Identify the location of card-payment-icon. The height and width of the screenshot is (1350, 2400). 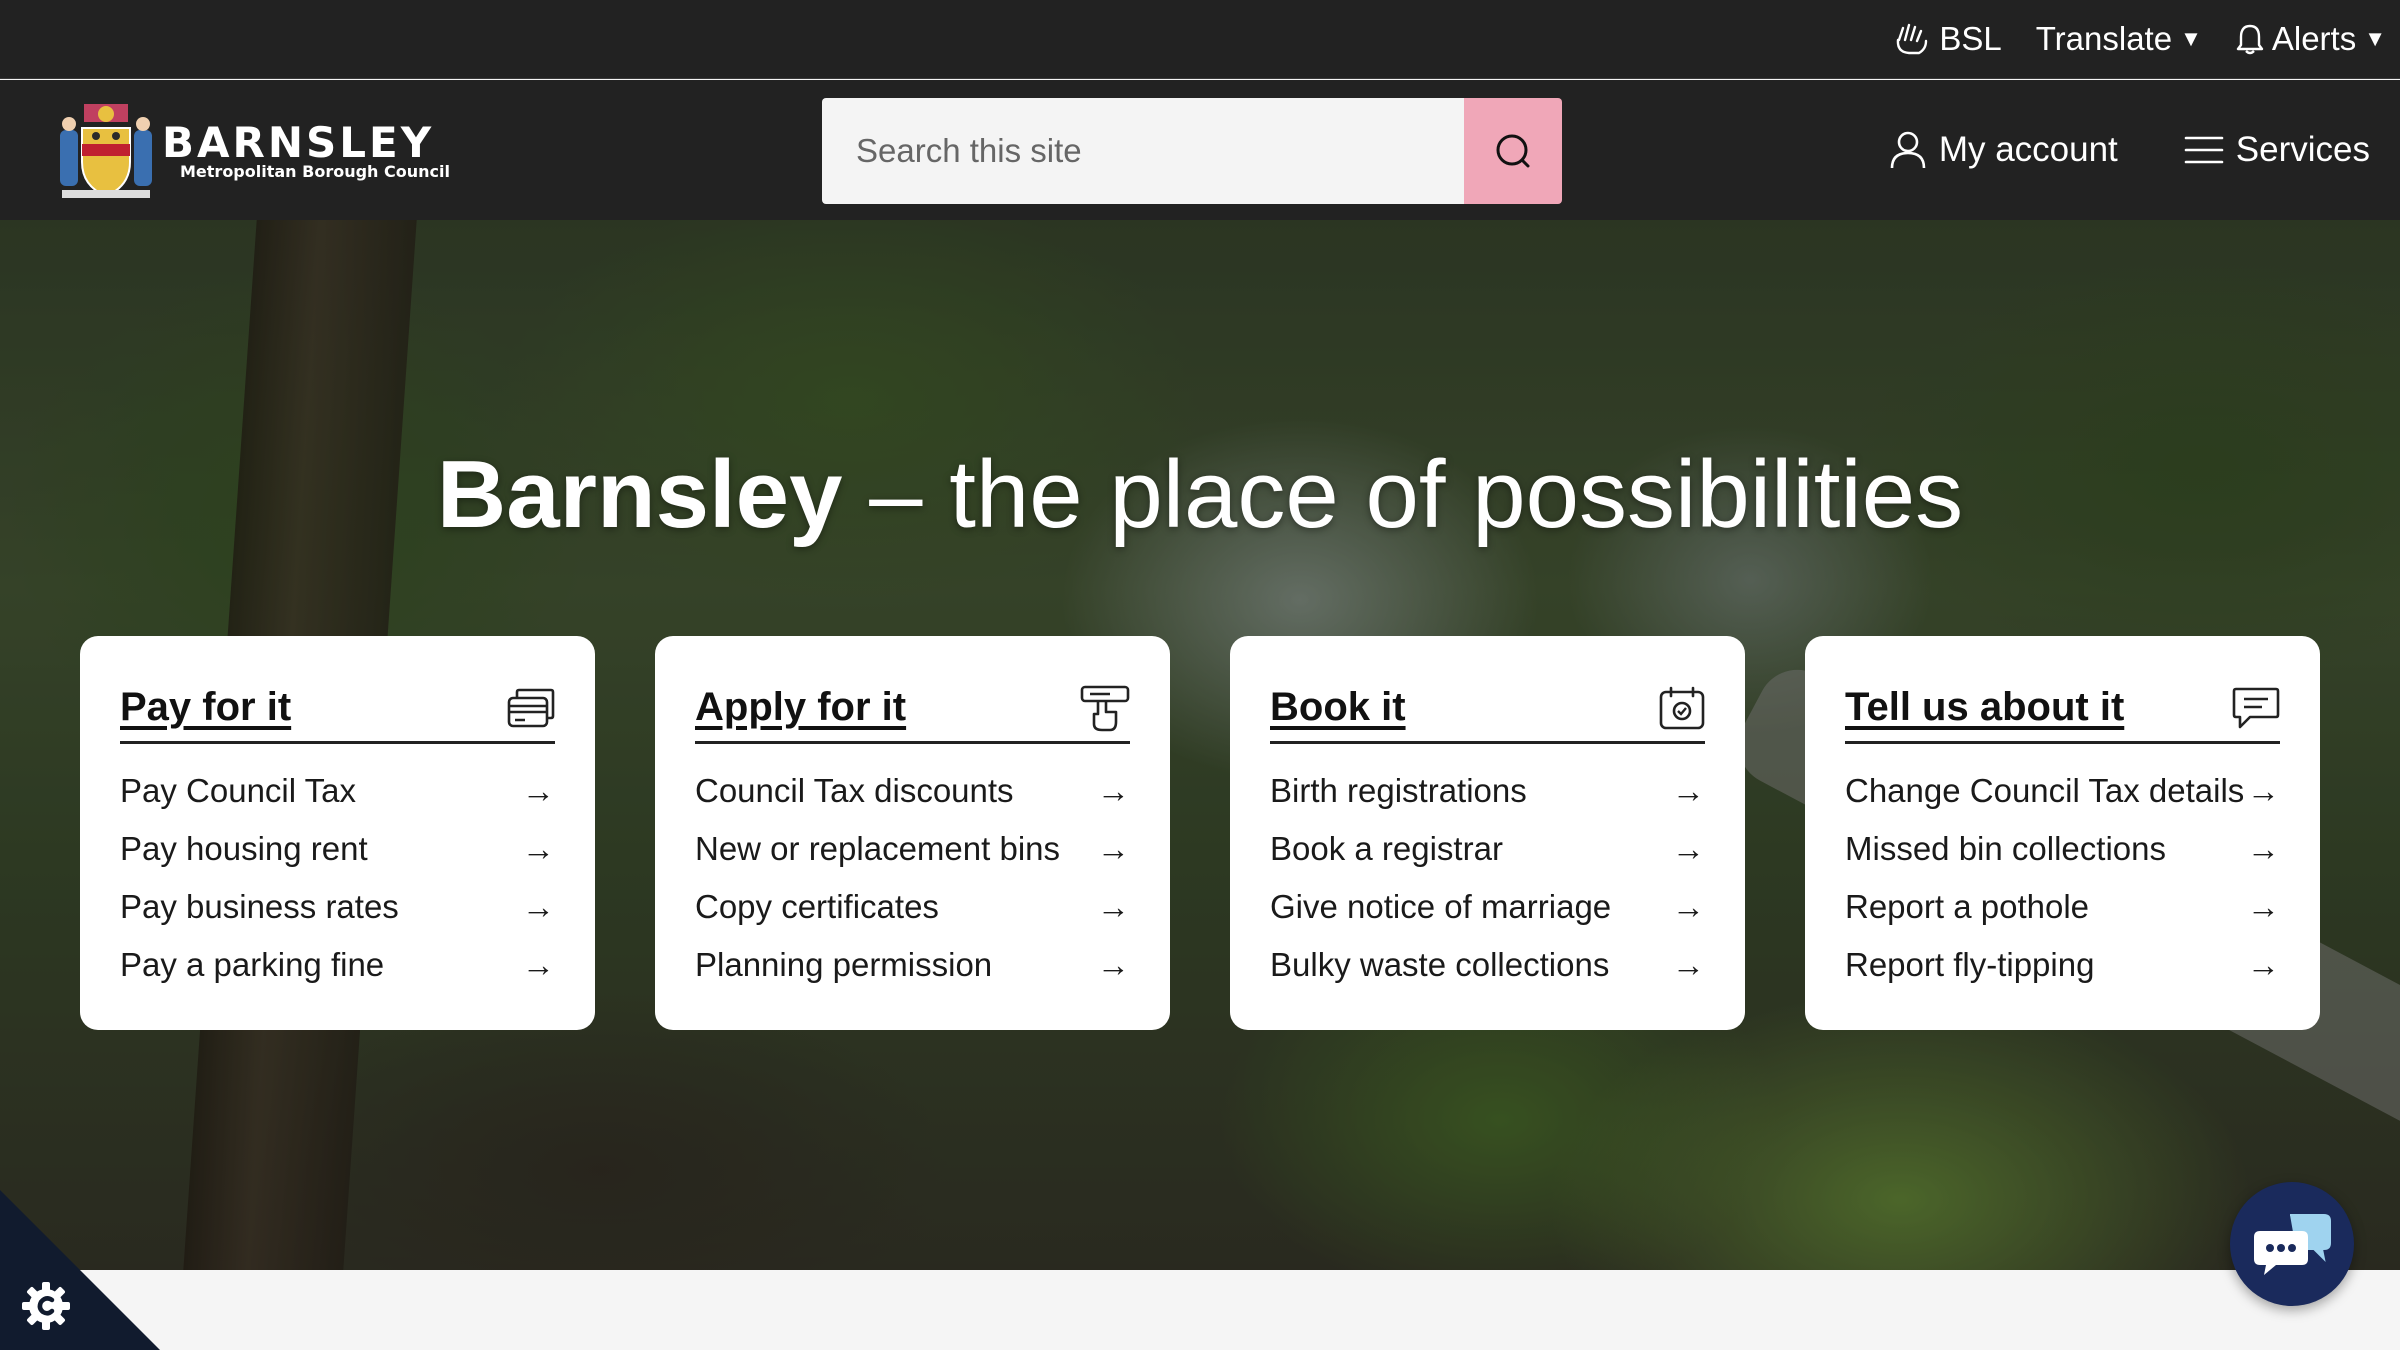
(531, 707).